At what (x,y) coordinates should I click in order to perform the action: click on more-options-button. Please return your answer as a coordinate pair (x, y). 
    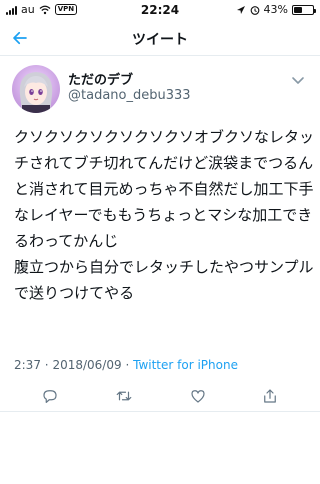
    Looking at the image, I should click on (298, 80).